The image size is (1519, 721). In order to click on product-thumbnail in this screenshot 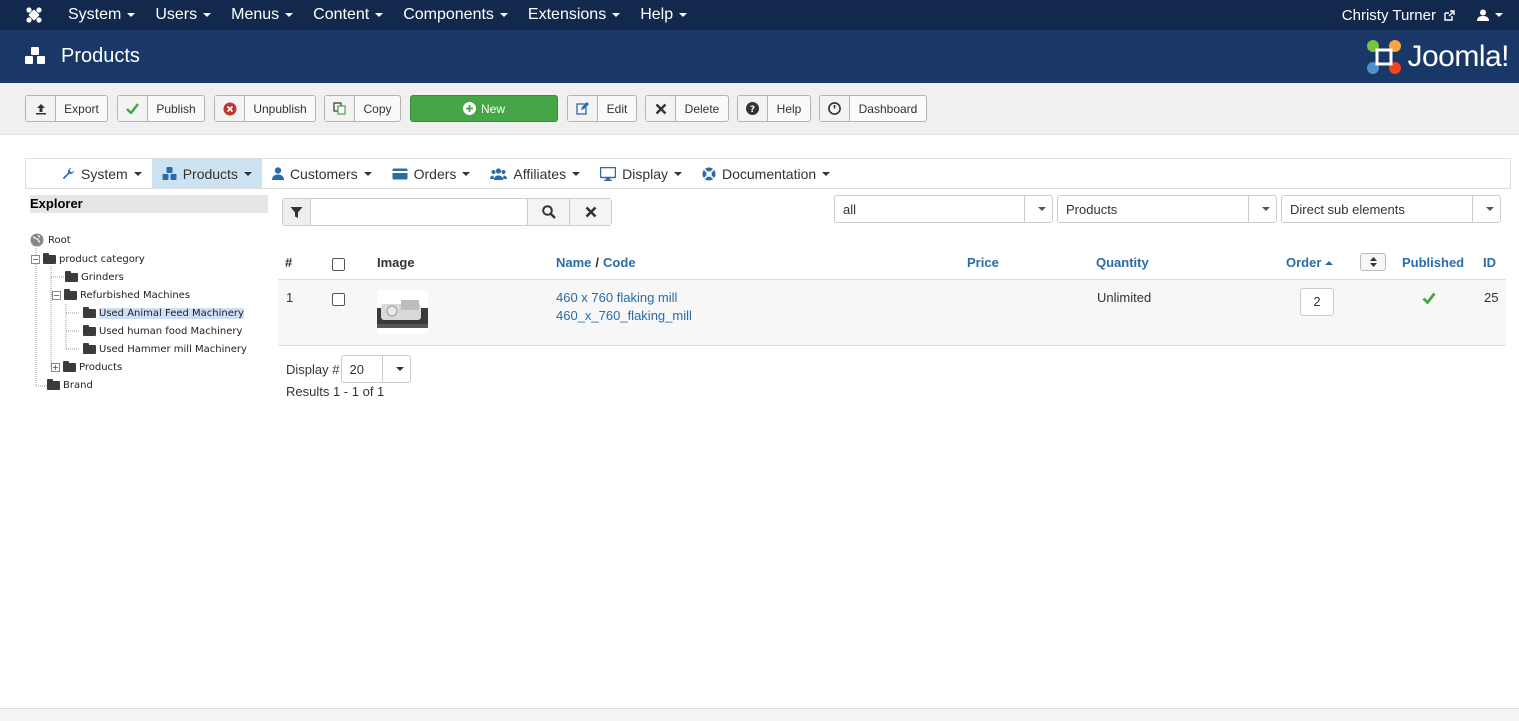, I will do `click(402, 312)`.